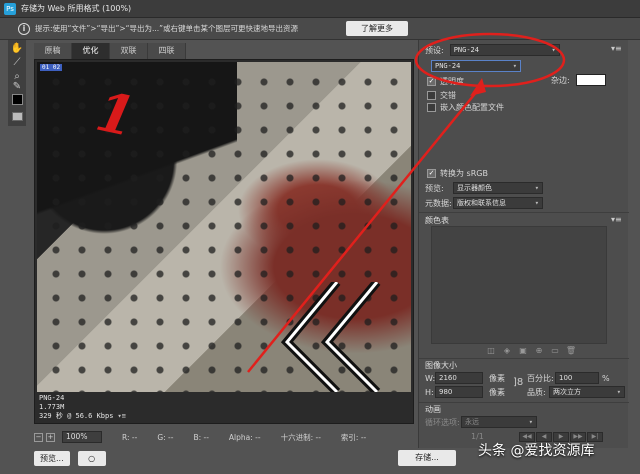 The height and width of the screenshot is (474, 640). I want to click on zoom-select: 100%, so click(82, 437).